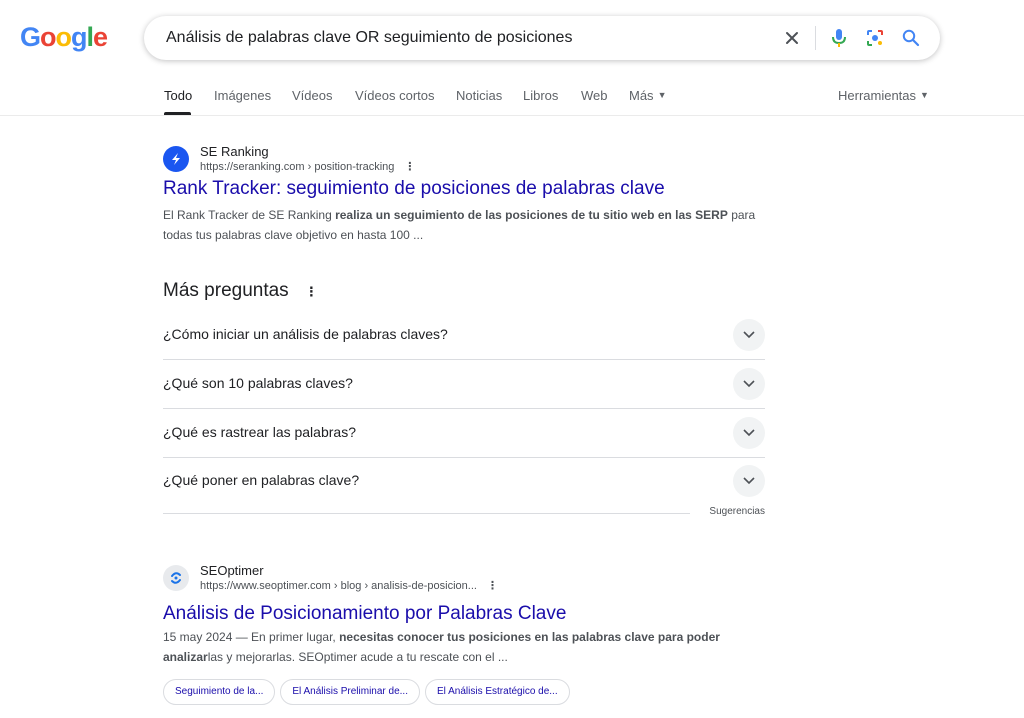 Image resolution: width=1024 pixels, height=718 pixels. Describe the element at coordinates (176, 578) in the screenshot. I see `seoptimer-favicon` at that location.